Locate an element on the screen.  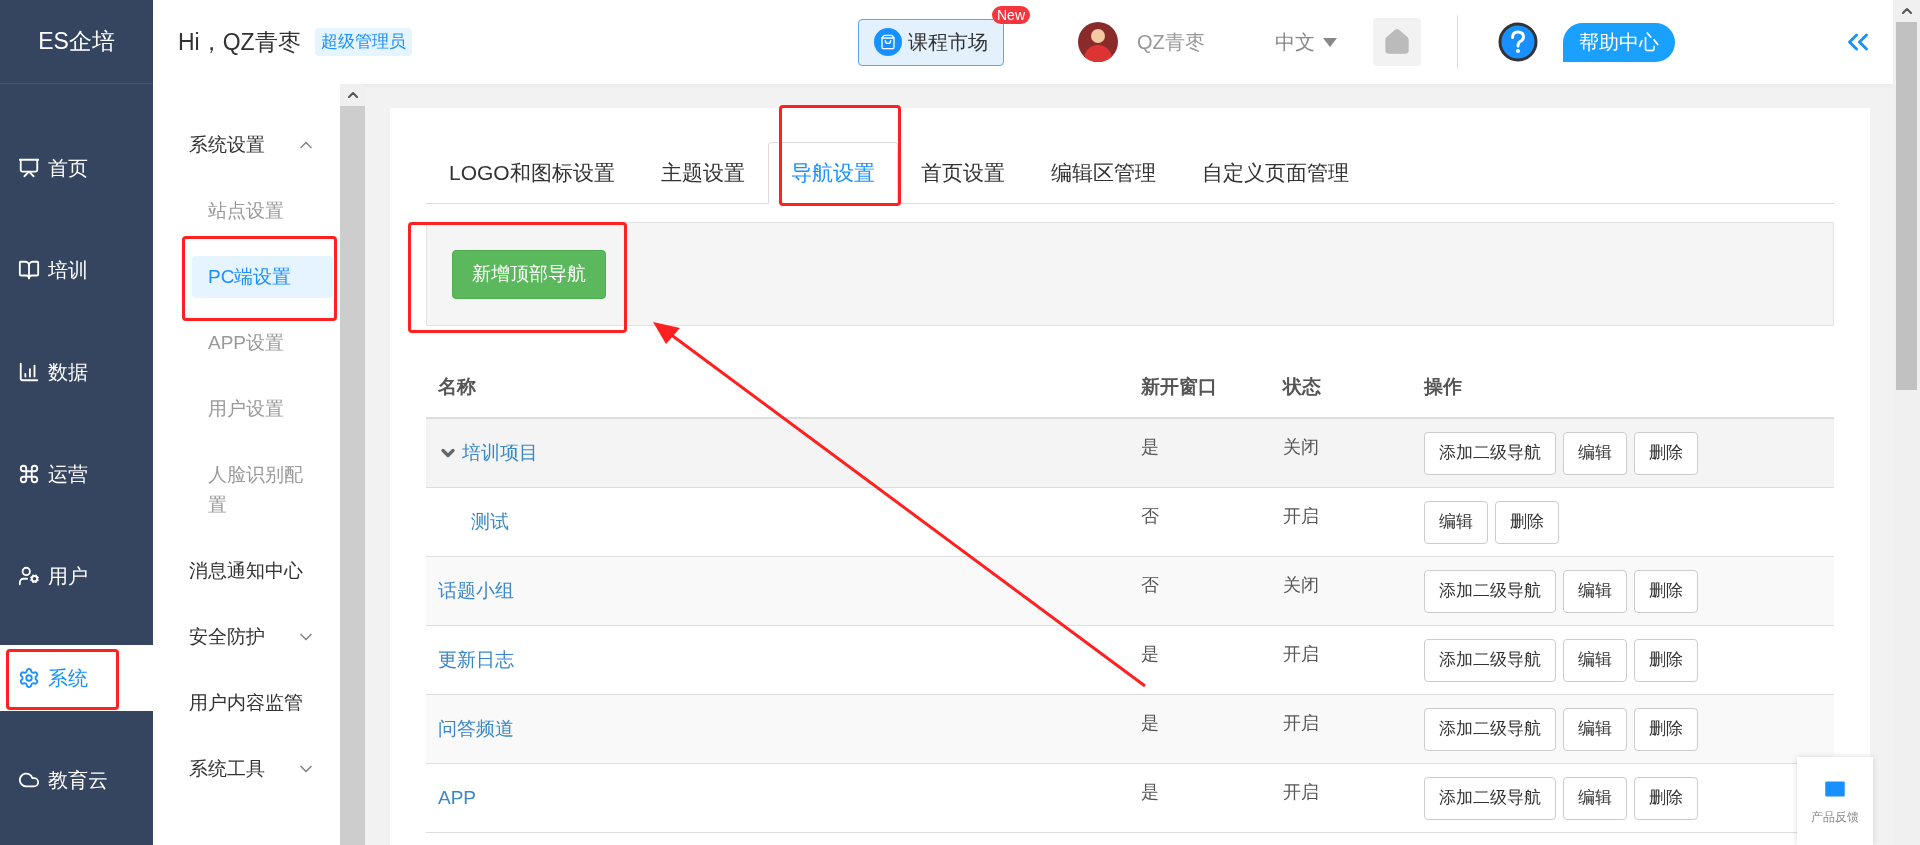
tab: 主题设置 is located at coordinates (702, 173).